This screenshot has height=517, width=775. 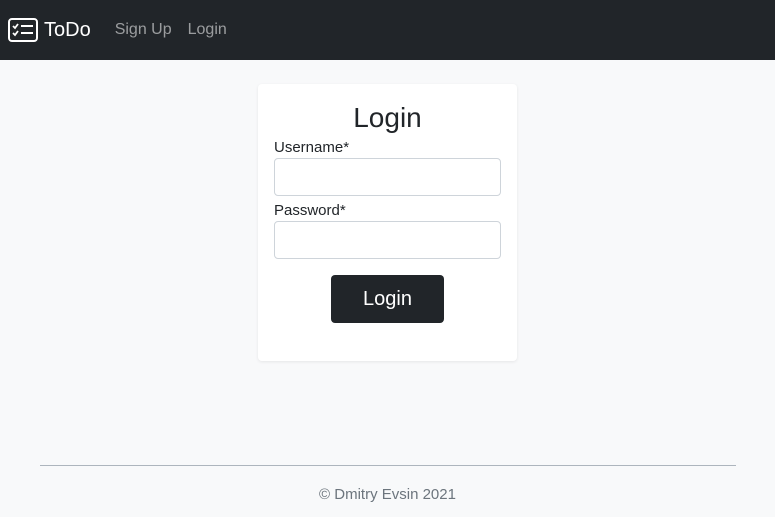 I want to click on brand-link: ToDo, so click(x=49, y=30).